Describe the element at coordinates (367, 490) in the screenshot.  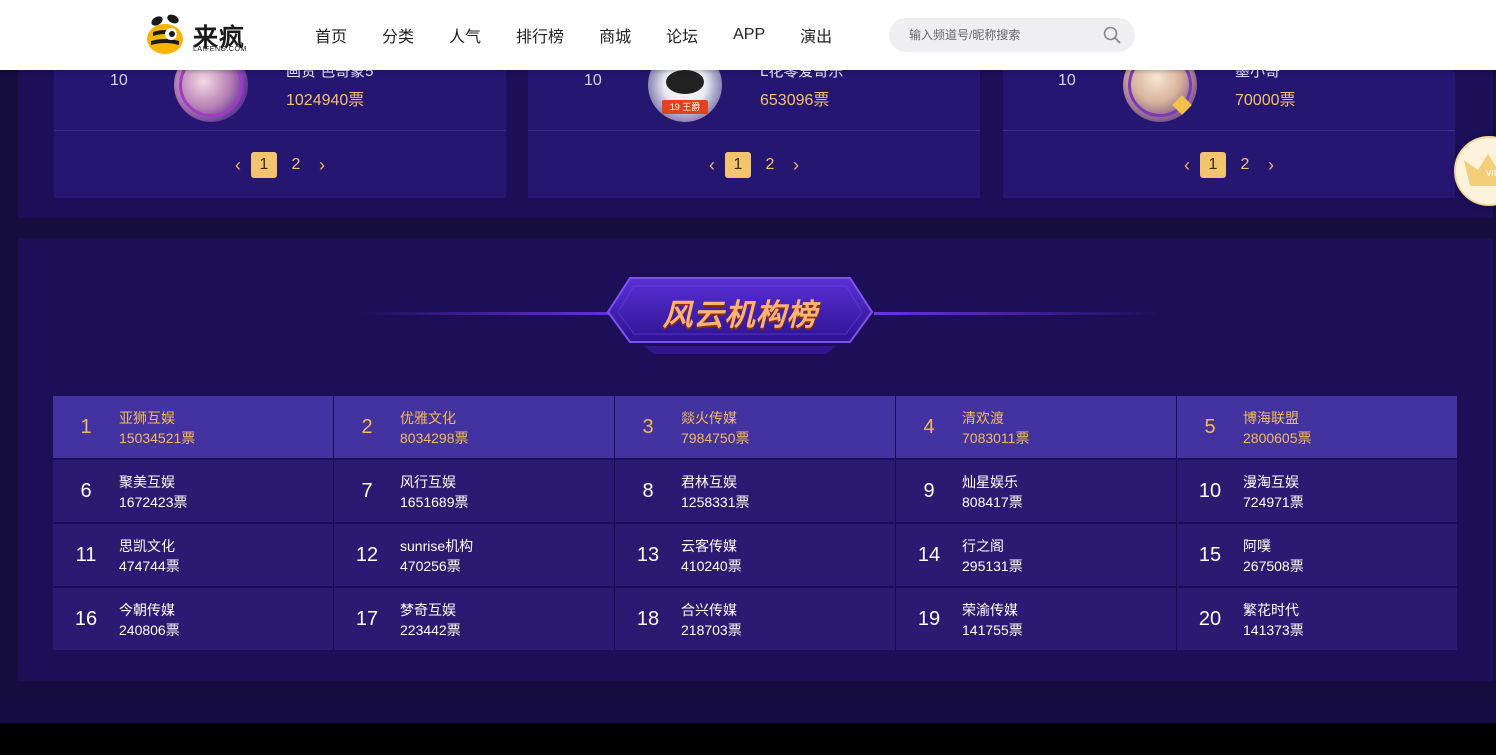
I see `org-rank: 7` at that location.